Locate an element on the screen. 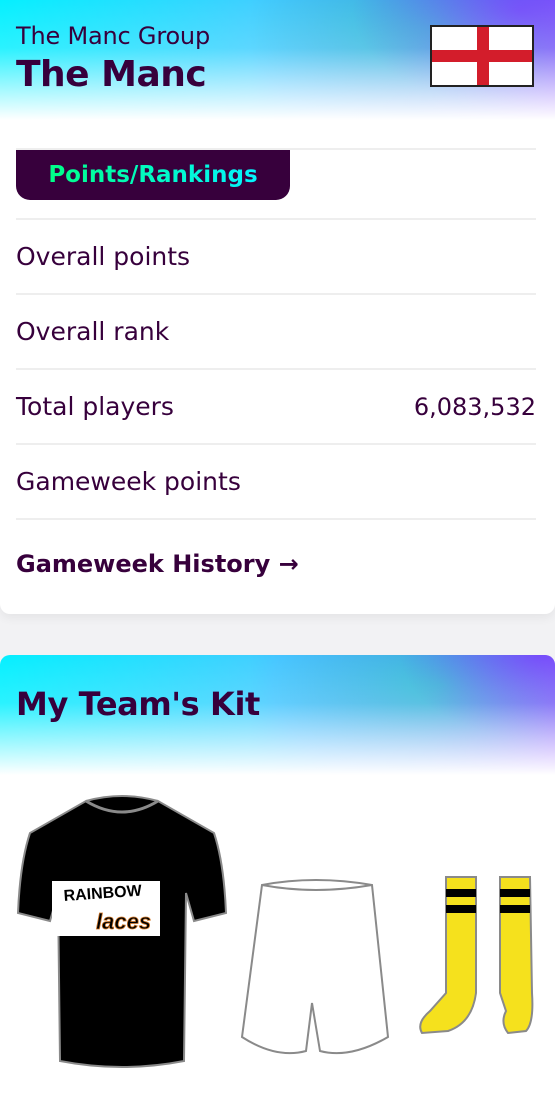 The width and height of the screenshot is (555, 1096). shirt-icon: RAINBOW laces is located at coordinates (122, 931).